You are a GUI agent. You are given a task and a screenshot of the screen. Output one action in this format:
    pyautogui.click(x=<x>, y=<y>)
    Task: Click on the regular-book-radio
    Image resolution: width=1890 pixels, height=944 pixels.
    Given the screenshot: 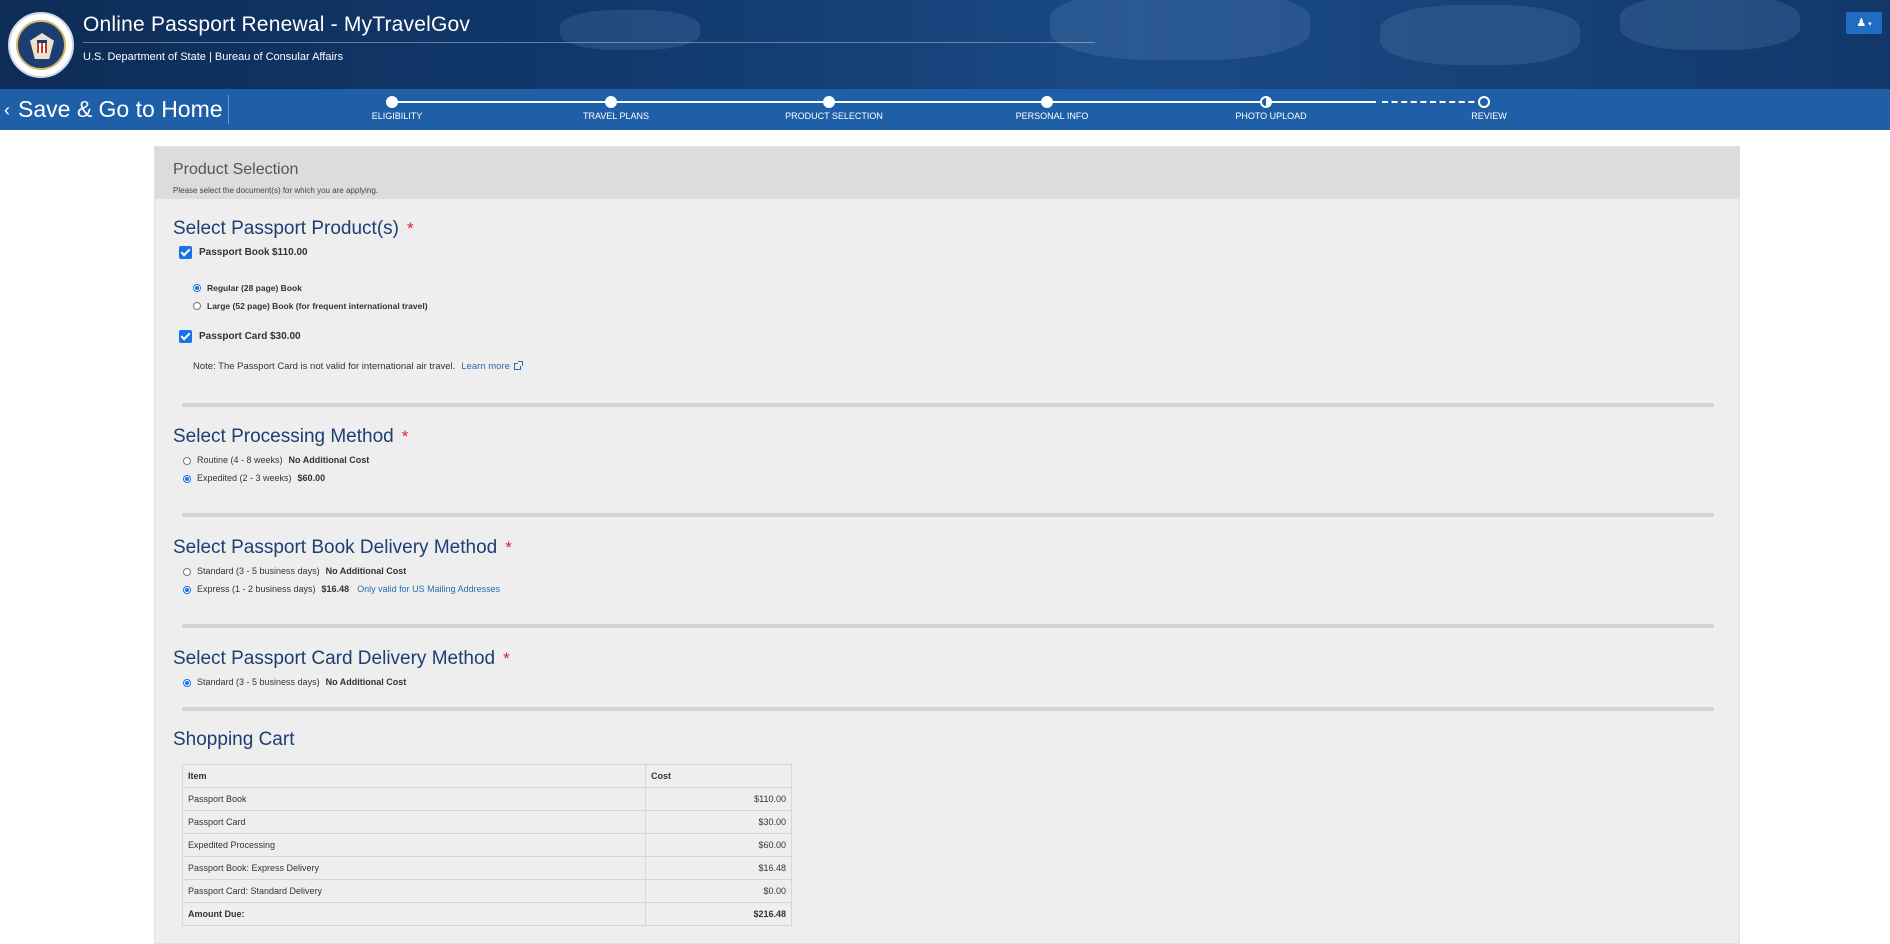 What is the action you would take?
    pyautogui.click(x=197, y=288)
    